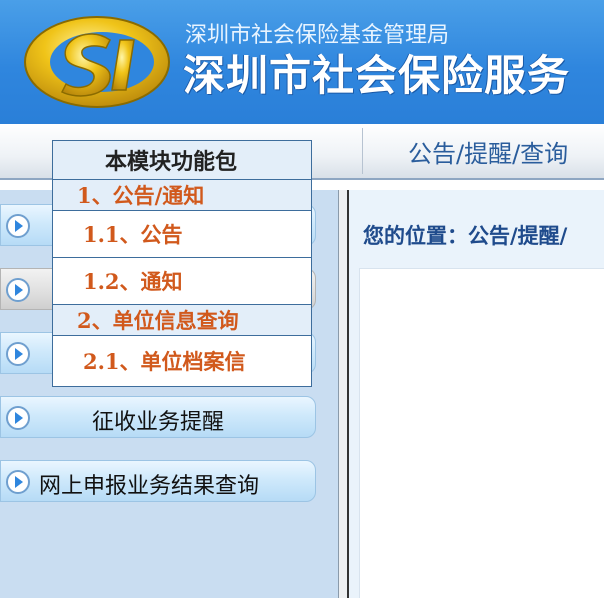 The height and width of the screenshot is (598, 604). Describe the element at coordinates (343, 394) in the screenshot. I see `frame-divider` at that location.